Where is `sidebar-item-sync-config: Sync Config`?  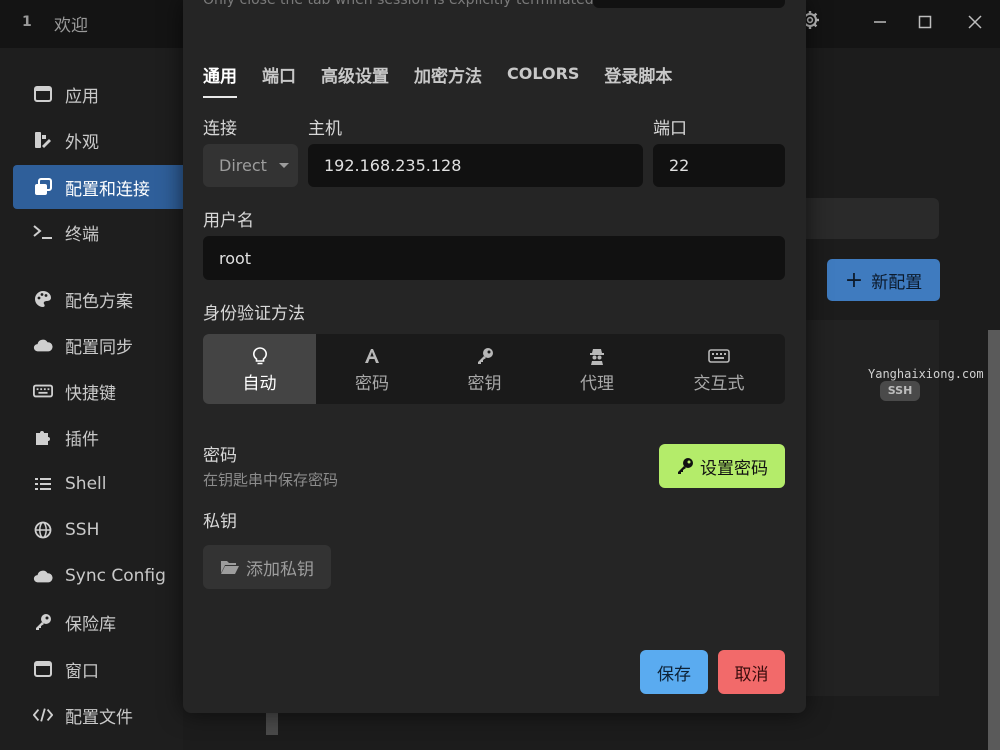 sidebar-item-sync-config: Sync Config is located at coordinates (103, 576).